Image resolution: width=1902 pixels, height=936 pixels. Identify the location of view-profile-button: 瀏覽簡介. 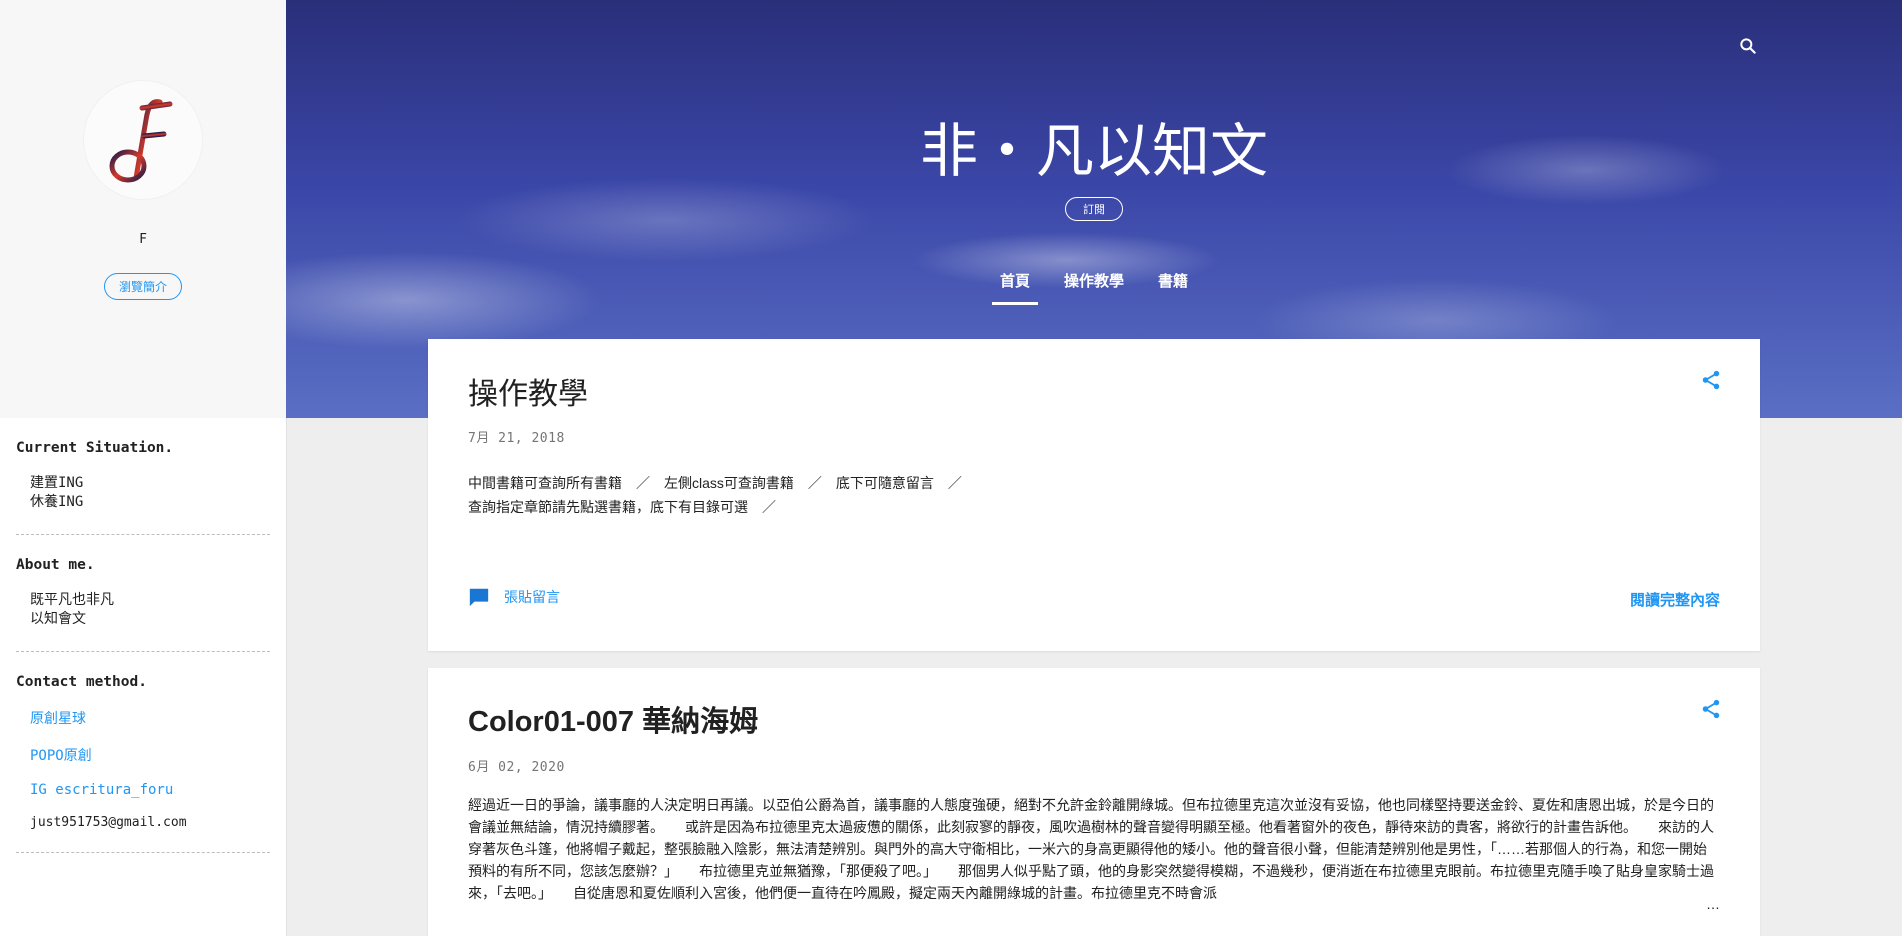
(142, 286).